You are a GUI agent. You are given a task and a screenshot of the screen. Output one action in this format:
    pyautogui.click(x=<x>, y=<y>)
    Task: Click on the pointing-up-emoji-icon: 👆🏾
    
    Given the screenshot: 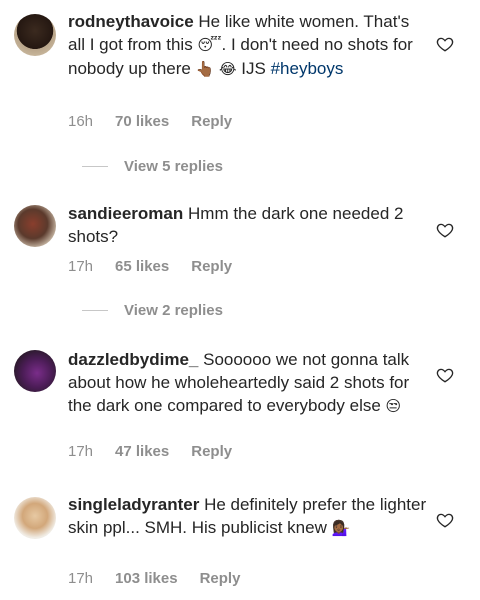 What is the action you would take?
    pyautogui.click(x=205, y=69)
    